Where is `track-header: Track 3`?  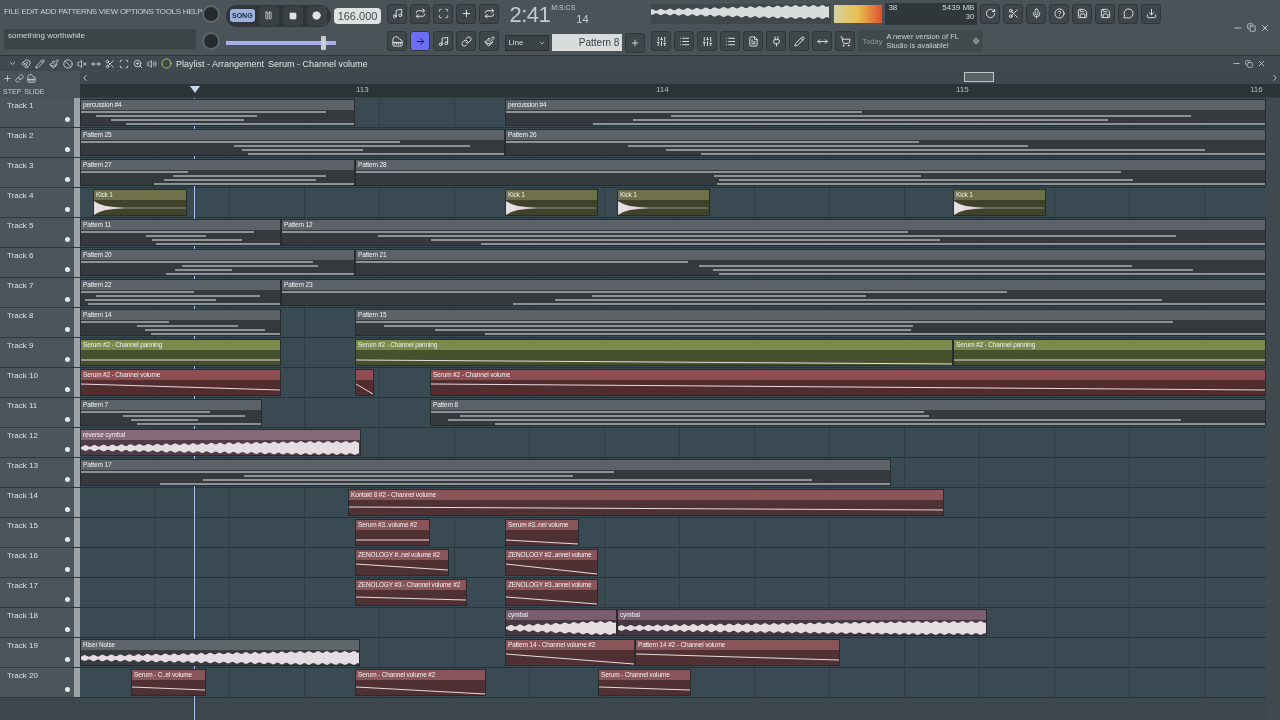 track-header: Track 3 is located at coordinates (40, 173).